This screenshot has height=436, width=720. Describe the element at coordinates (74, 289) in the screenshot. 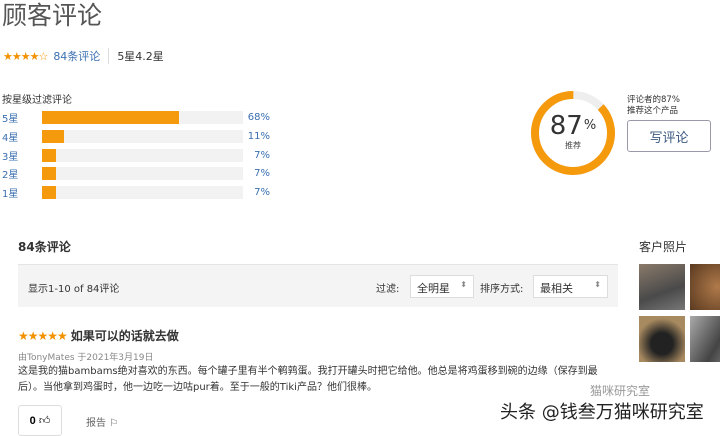

I see `showing-count: 显示1-10 of 84评论` at that location.